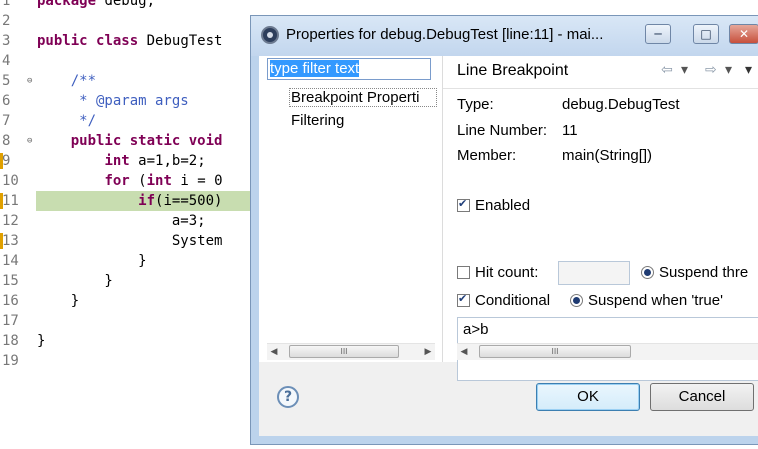 The height and width of the screenshot is (449, 758). Describe the element at coordinates (743, 34) in the screenshot. I see `close-button: ✕` at that location.